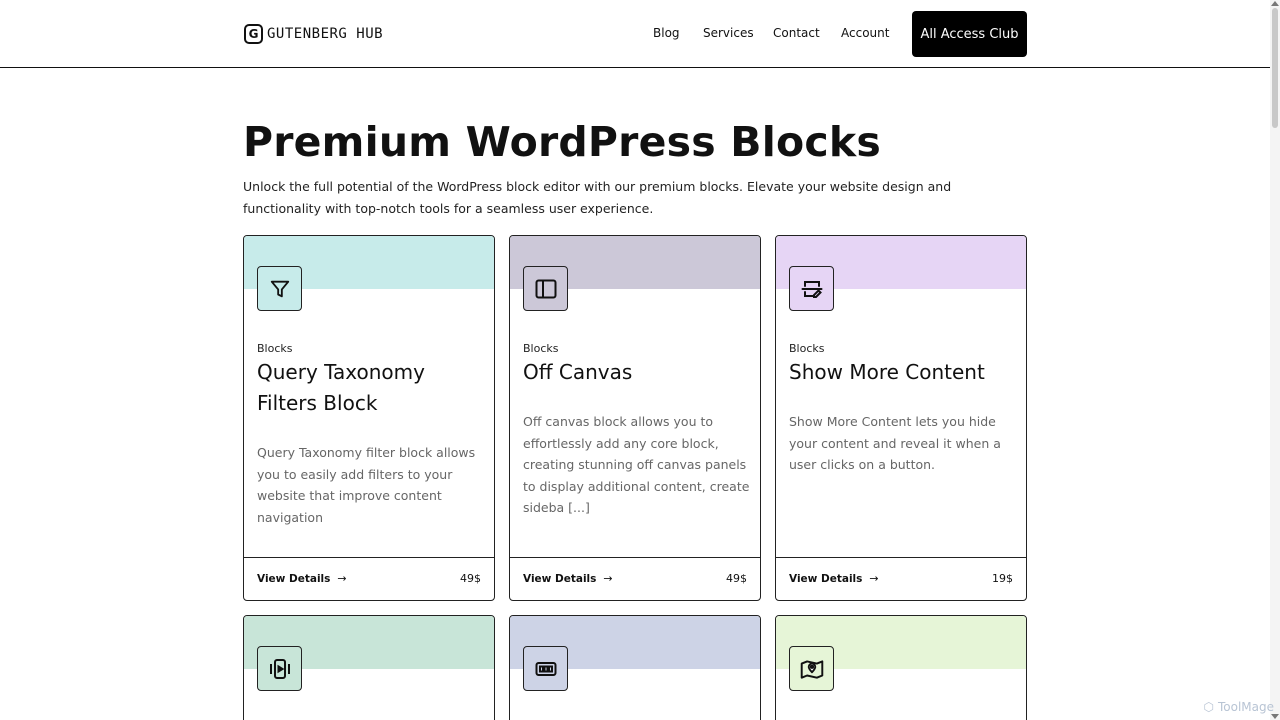 This screenshot has height=720, width=1280. What do you see at coordinates (279, 668) in the screenshot?
I see `video-slider-icon` at bounding box center [279, 668].